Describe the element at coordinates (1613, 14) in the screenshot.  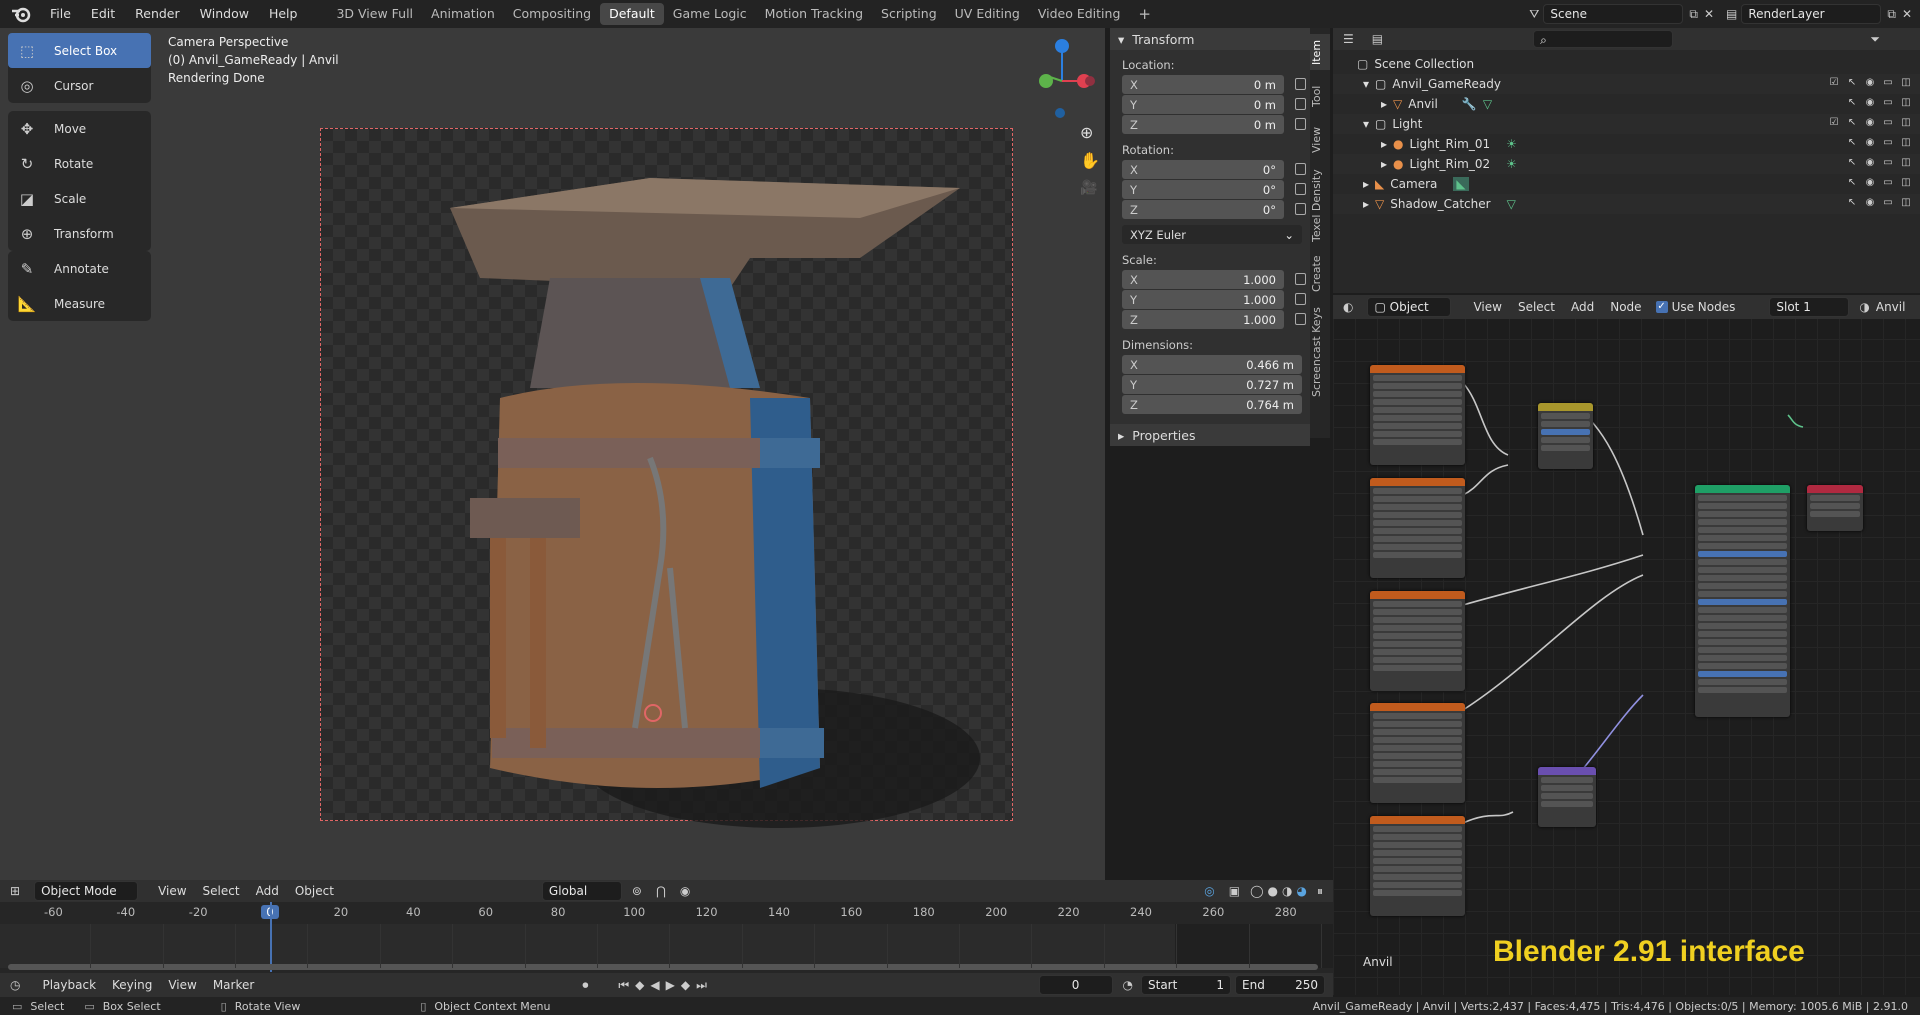
I see `scene-field: Scene` at that location.